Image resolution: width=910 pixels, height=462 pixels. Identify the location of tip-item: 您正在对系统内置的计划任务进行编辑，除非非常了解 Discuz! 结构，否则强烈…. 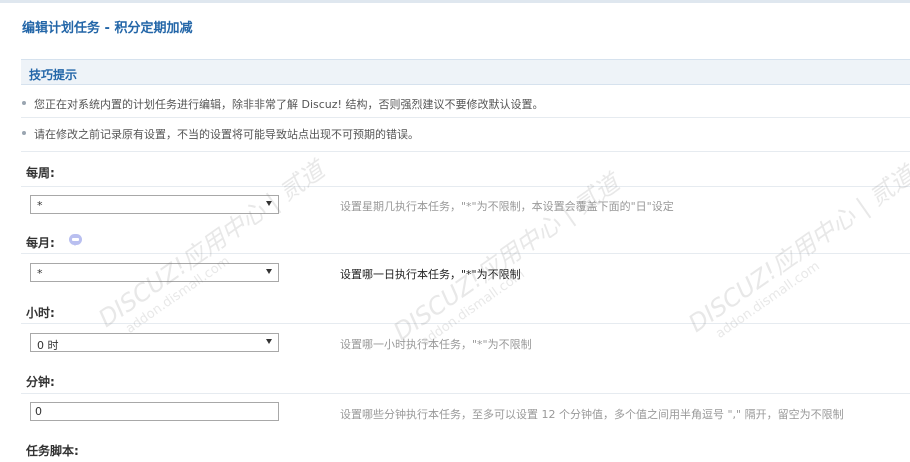
(289, 104).